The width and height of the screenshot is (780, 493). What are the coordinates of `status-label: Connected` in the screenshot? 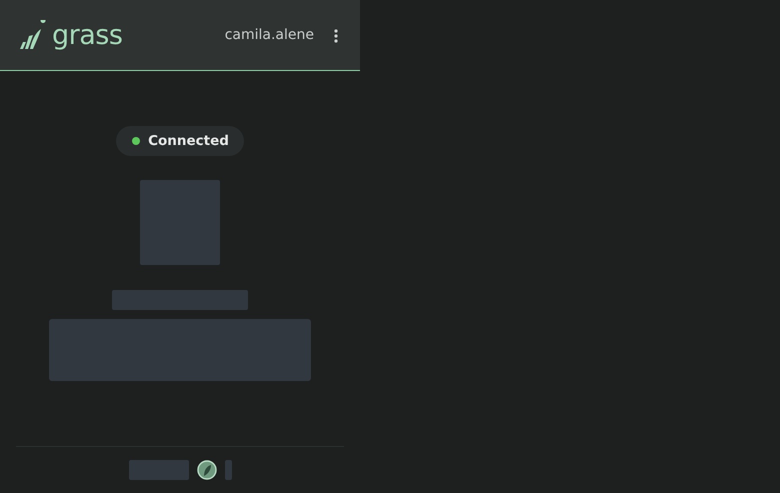 It's located at (188, 141).